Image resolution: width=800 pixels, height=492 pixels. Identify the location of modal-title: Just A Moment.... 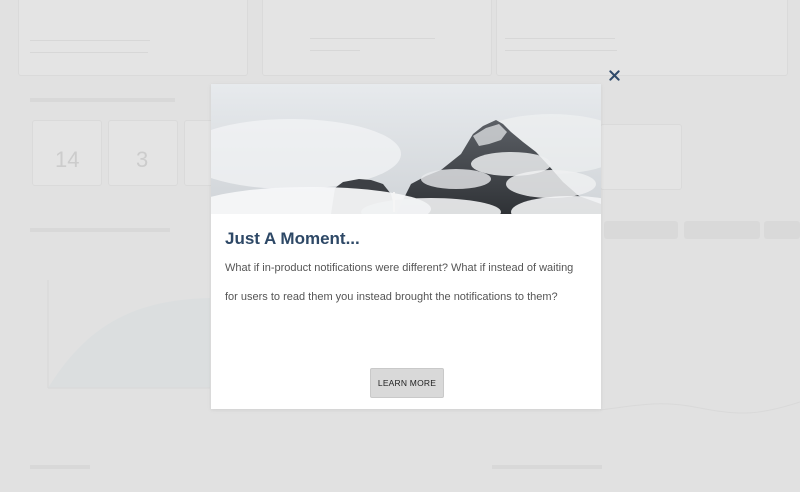
(292, 238).